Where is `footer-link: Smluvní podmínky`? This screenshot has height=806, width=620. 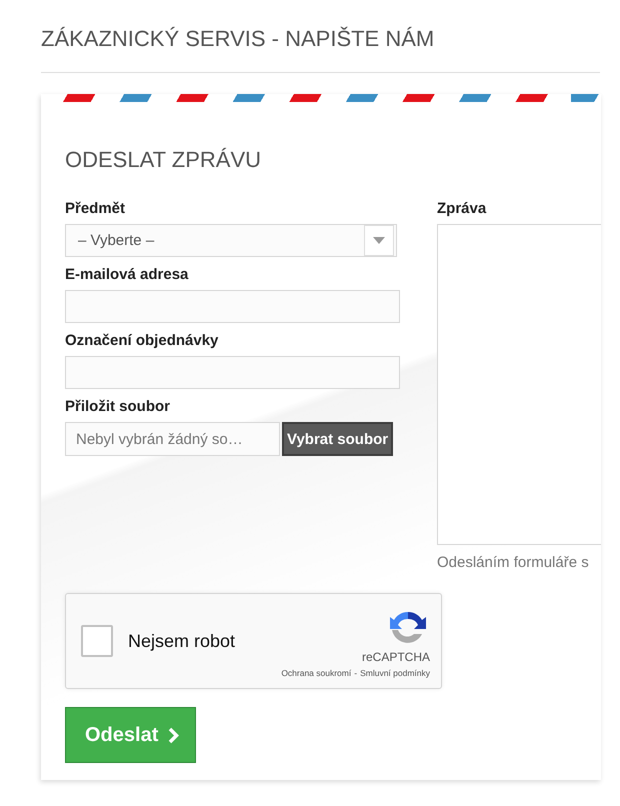
footer-link: Smluvní podmínky is located at coordinates (395, 673).